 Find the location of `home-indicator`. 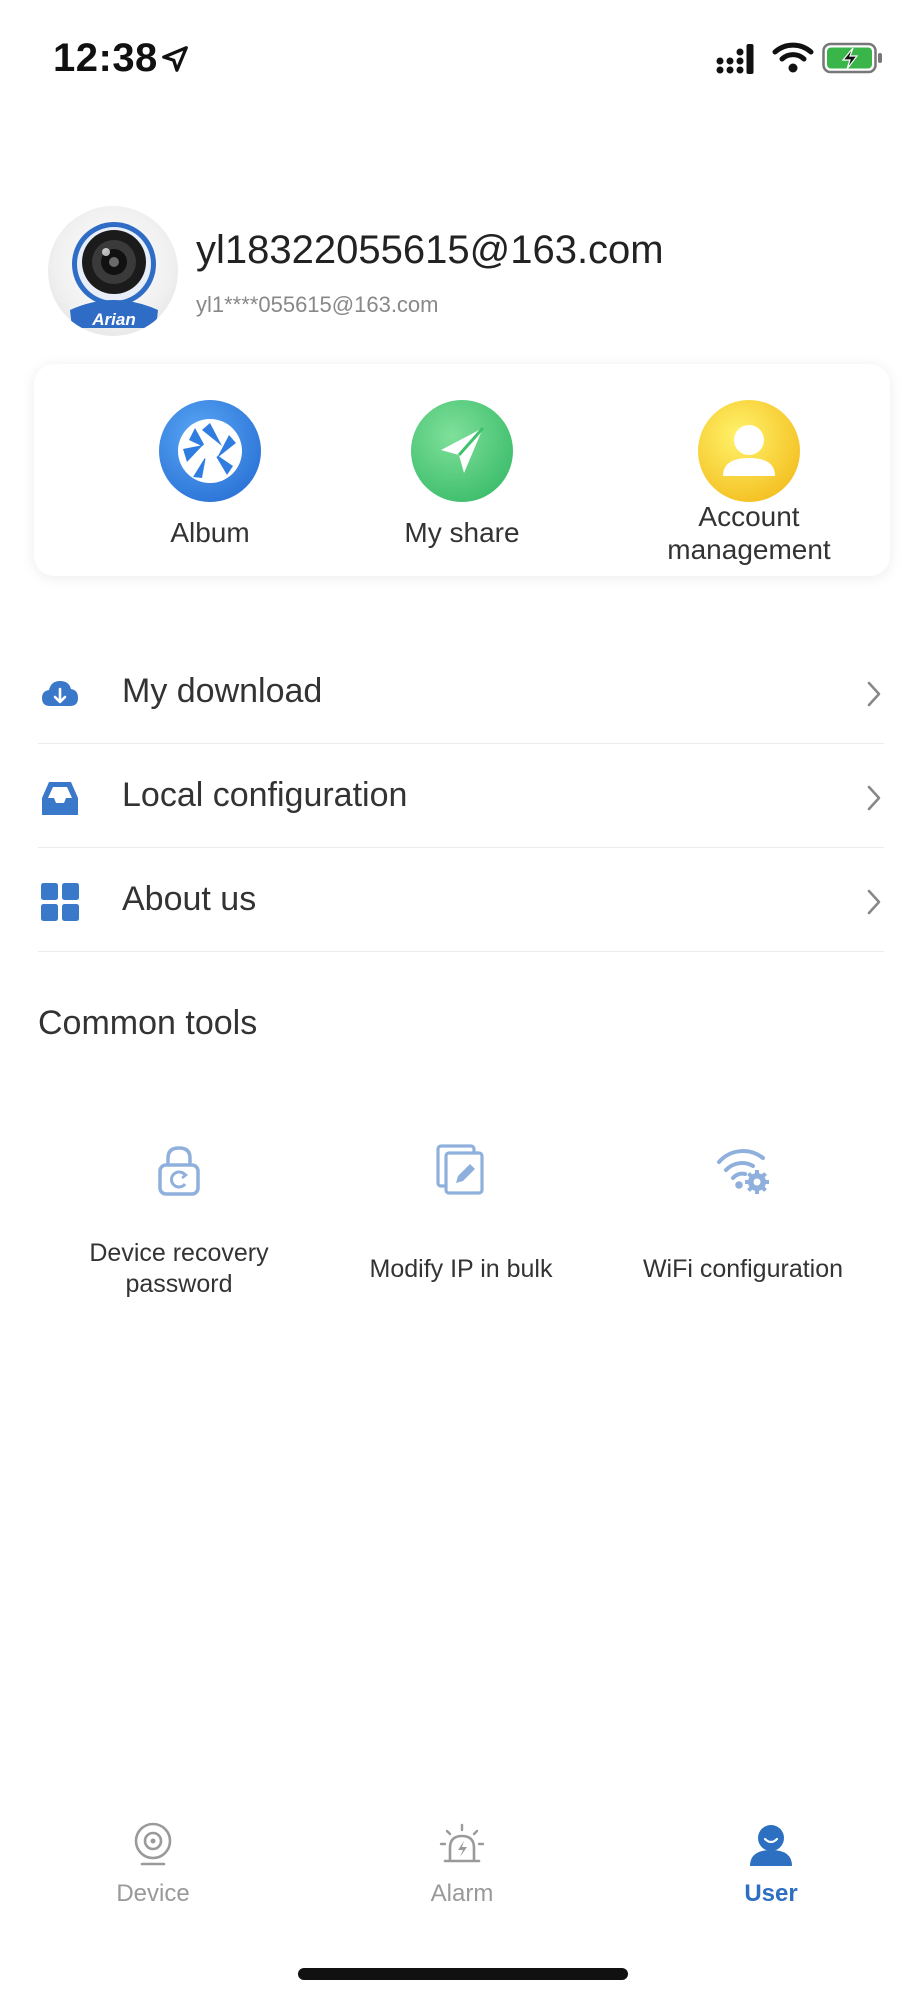

home-indicator is located at coordinates (463, 1974).